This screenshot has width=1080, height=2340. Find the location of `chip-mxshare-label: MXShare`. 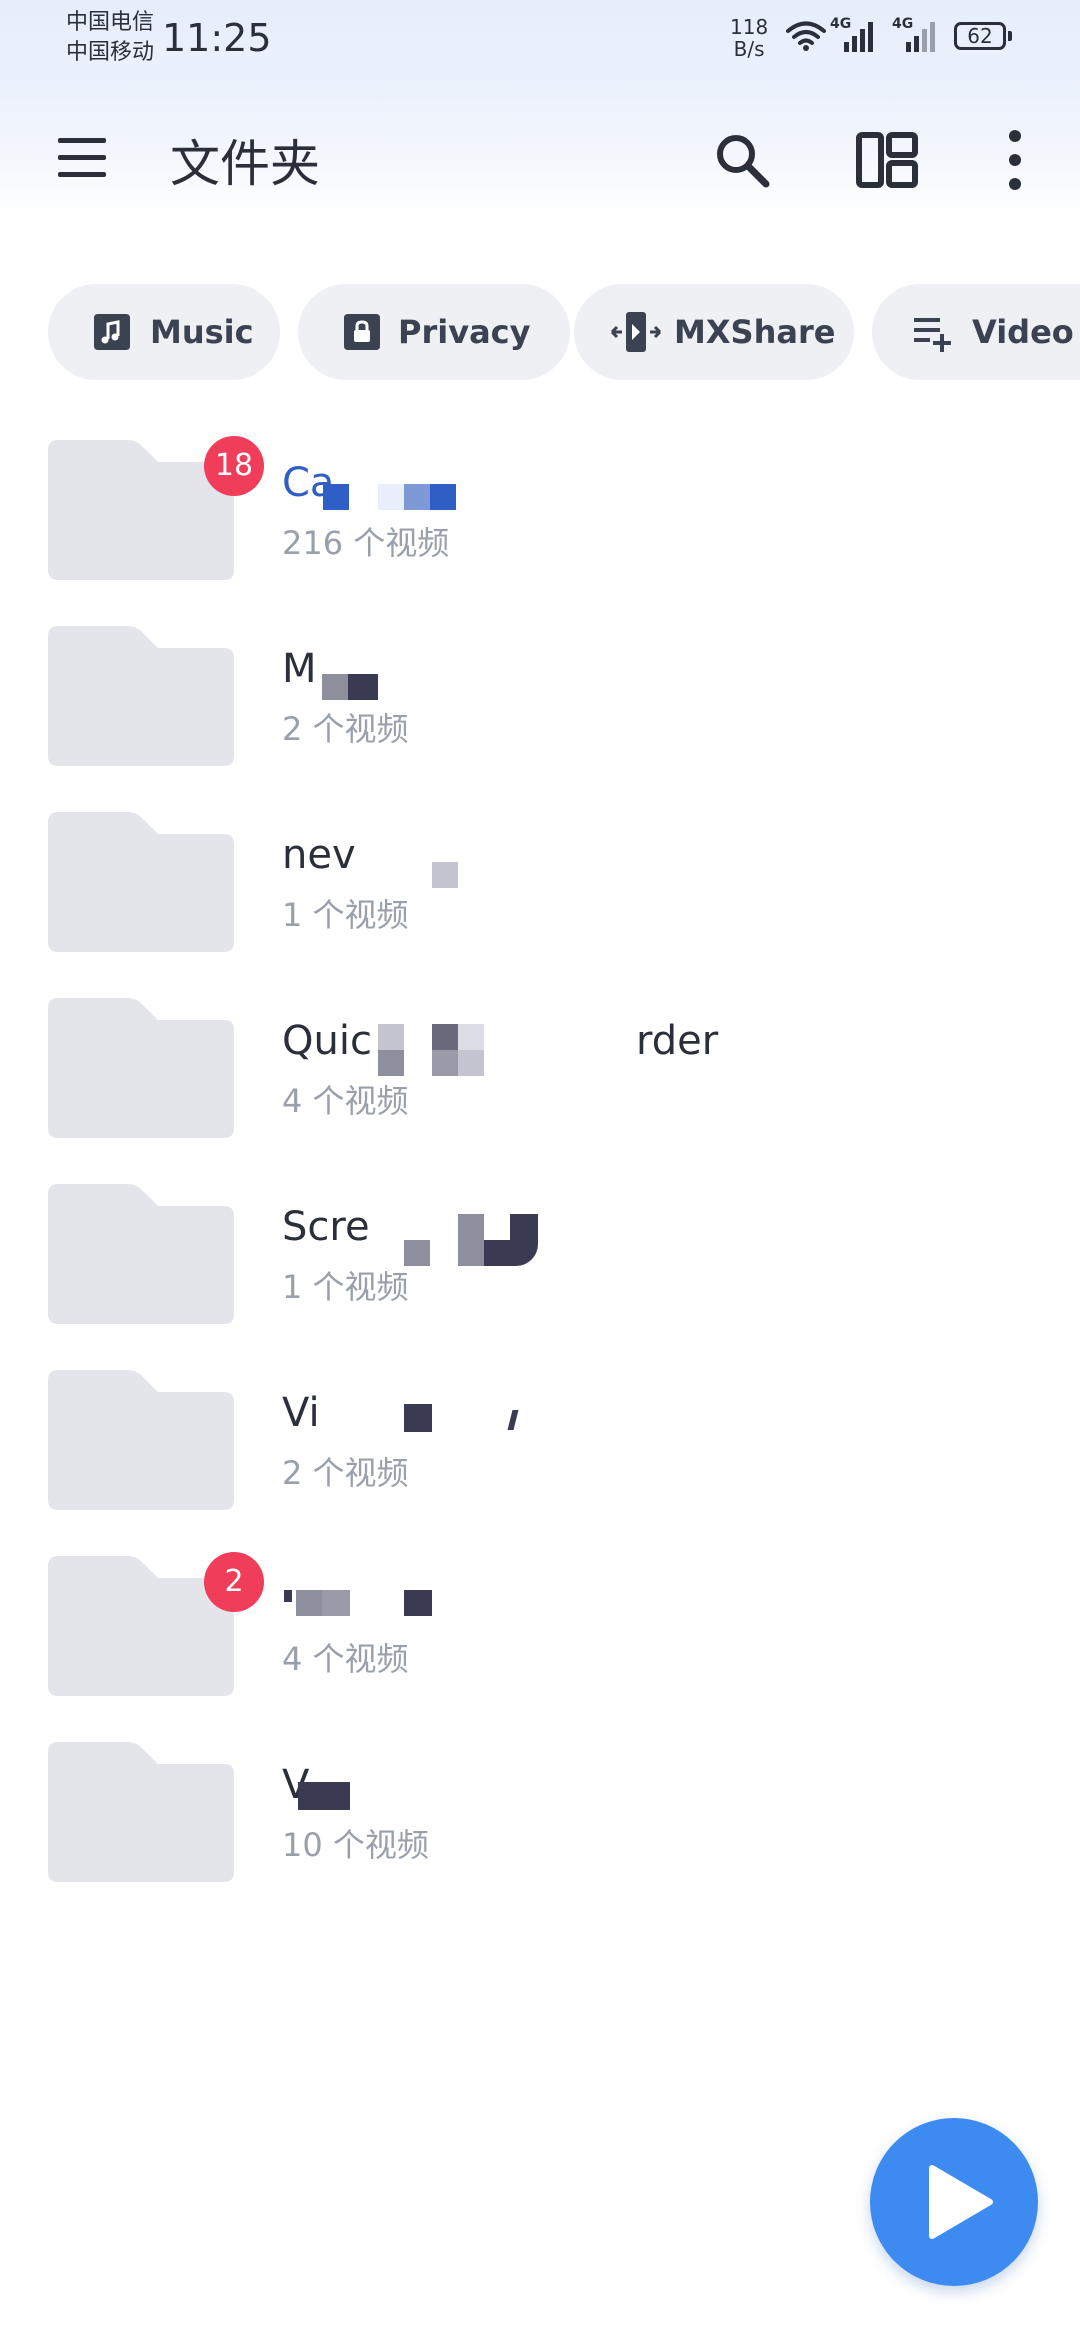

chip-mxshare-label: MXShare is located at coordinates (755, 332).